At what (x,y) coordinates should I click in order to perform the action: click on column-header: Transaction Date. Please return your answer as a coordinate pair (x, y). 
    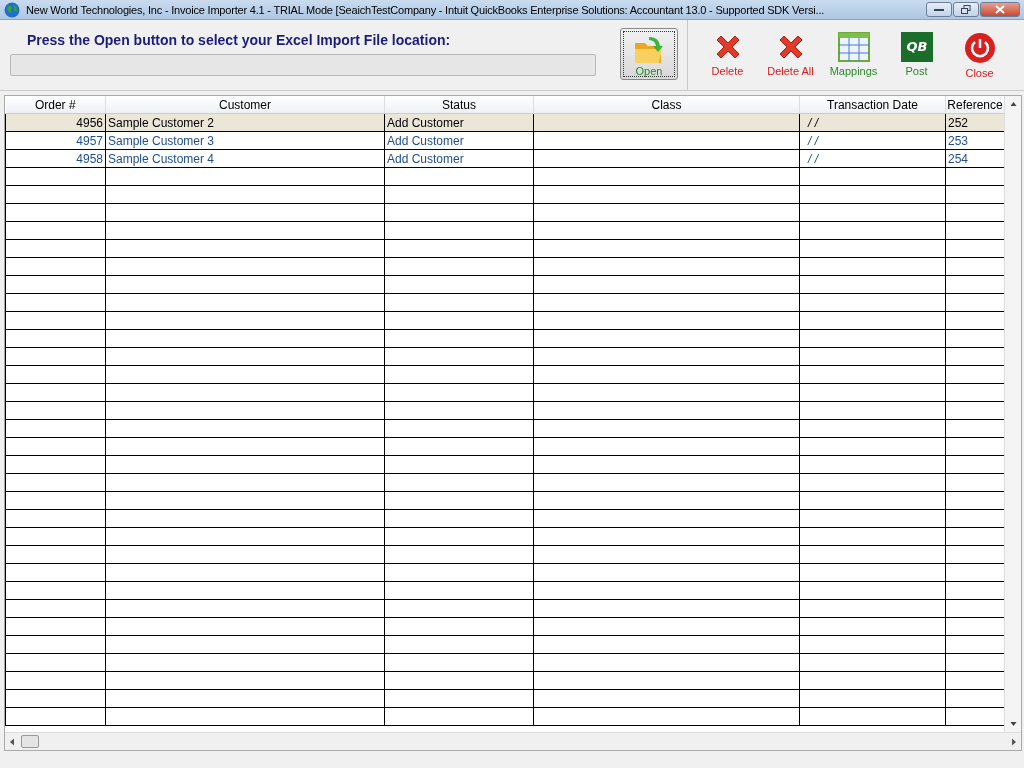
    Looking at the image, I should click on (872, 105).